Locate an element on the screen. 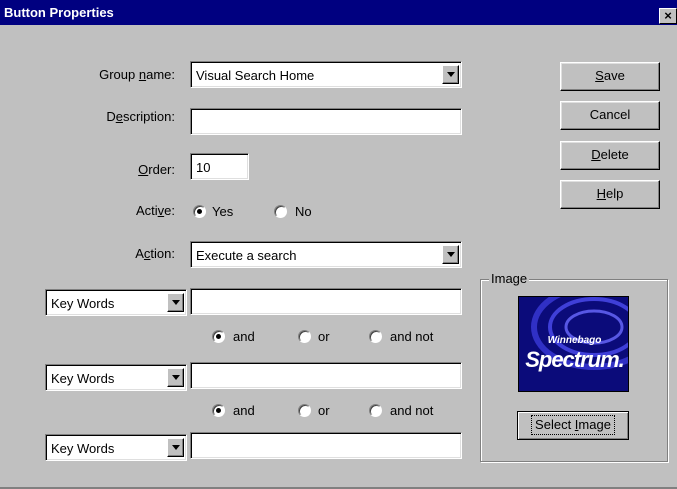 The width and height of the screenshot is (677, 489). operator-and-label-1: and is located at coordinates (244, 336).